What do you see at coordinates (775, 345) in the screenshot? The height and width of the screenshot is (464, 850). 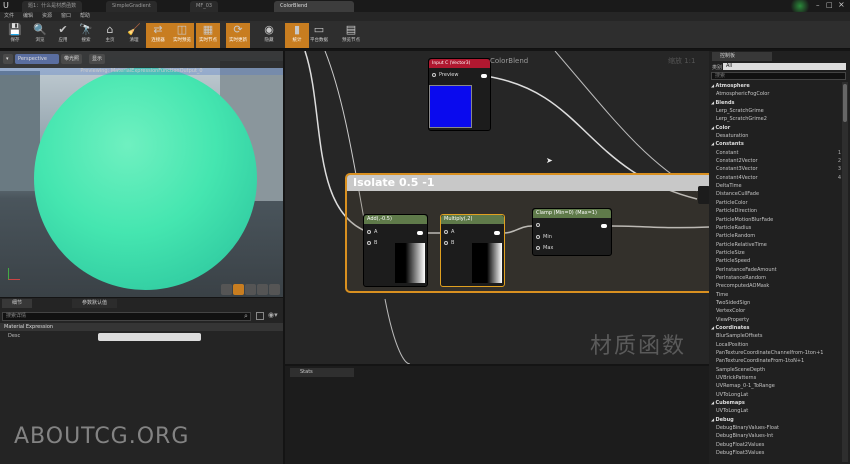 I see `palette-item: LocalPosition` at bounding box center [775, 345].